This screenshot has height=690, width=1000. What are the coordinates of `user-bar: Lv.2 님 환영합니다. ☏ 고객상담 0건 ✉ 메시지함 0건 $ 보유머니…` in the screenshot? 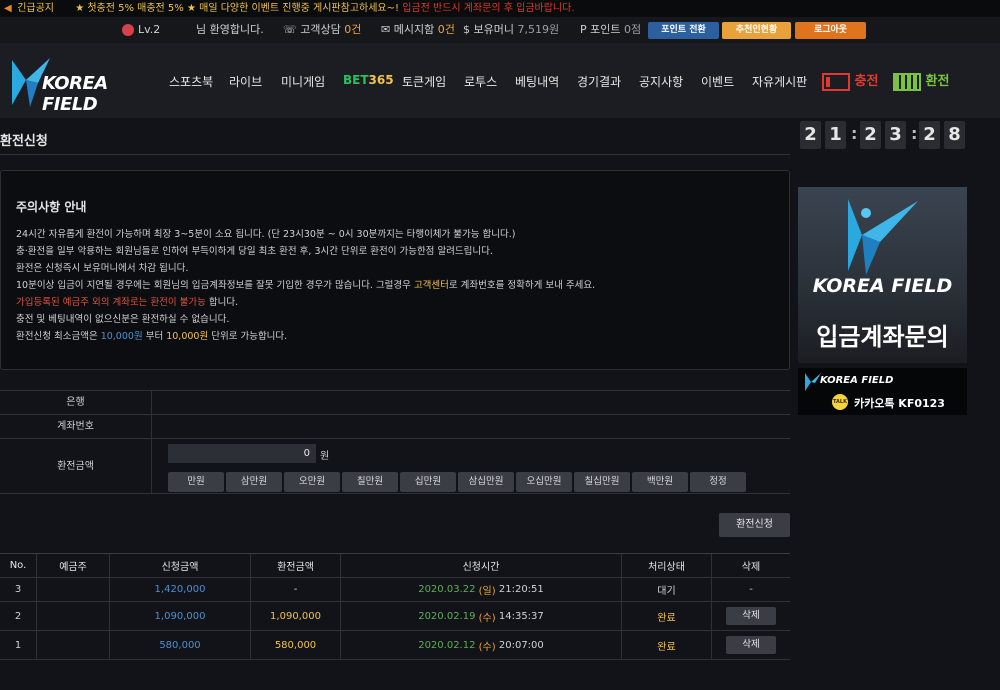 It's located at (500, 30).